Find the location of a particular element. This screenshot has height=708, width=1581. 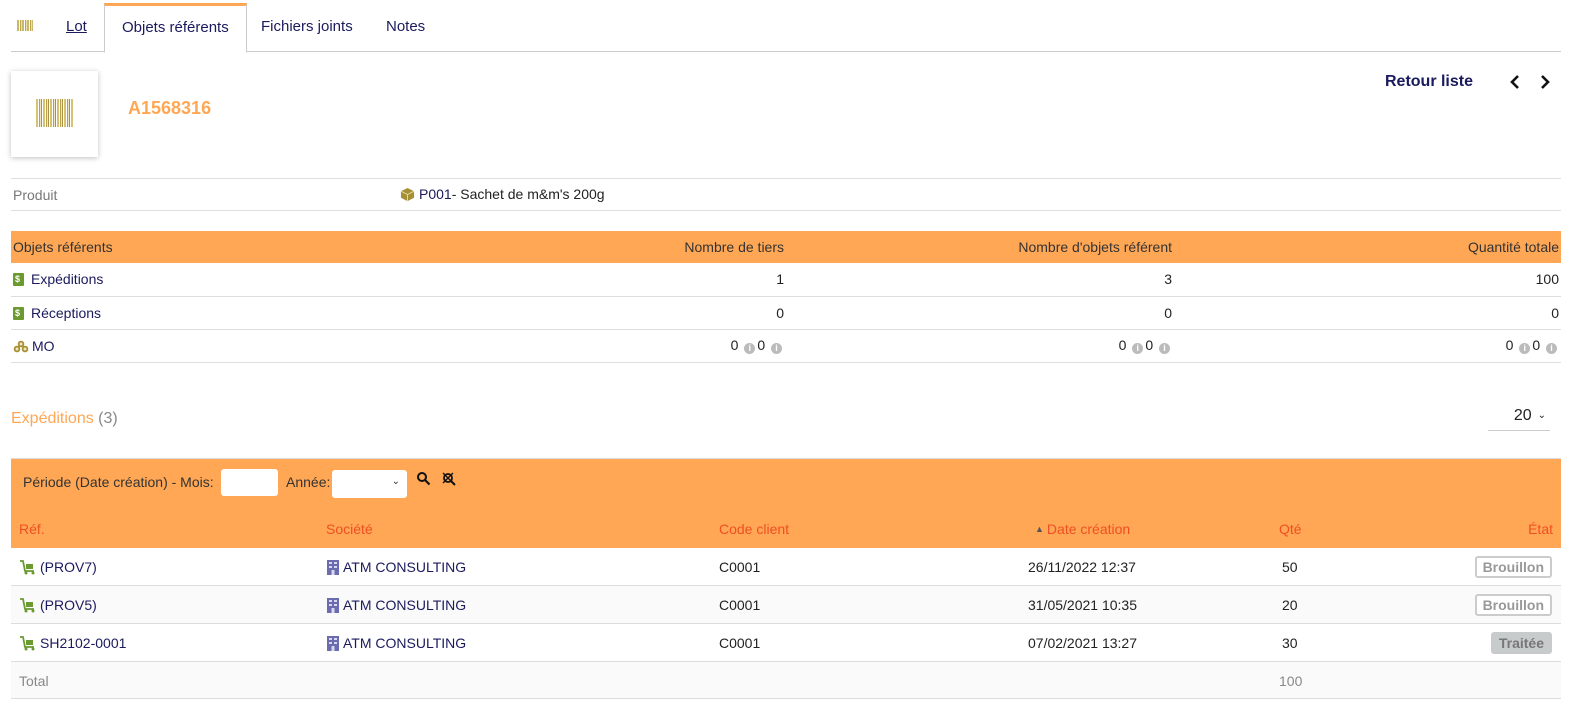

summary-link-expeditions: Expéditions is located at coordinates (58, 279).